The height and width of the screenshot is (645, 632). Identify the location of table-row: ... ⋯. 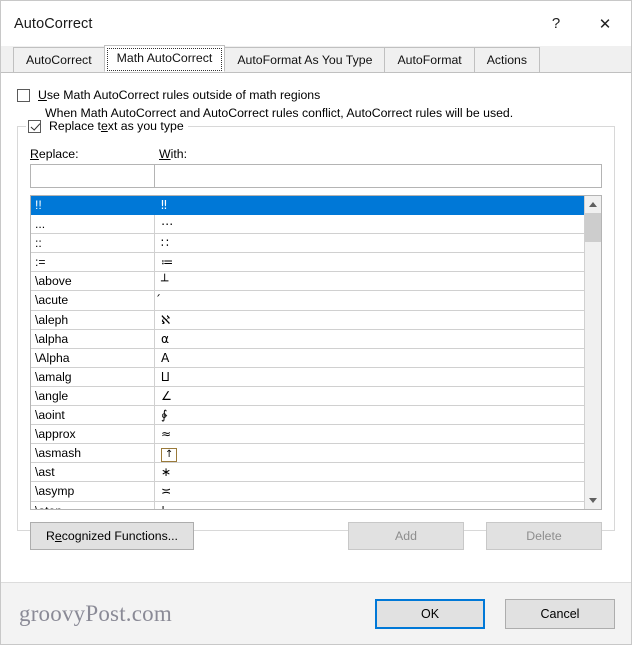
(307, 225).